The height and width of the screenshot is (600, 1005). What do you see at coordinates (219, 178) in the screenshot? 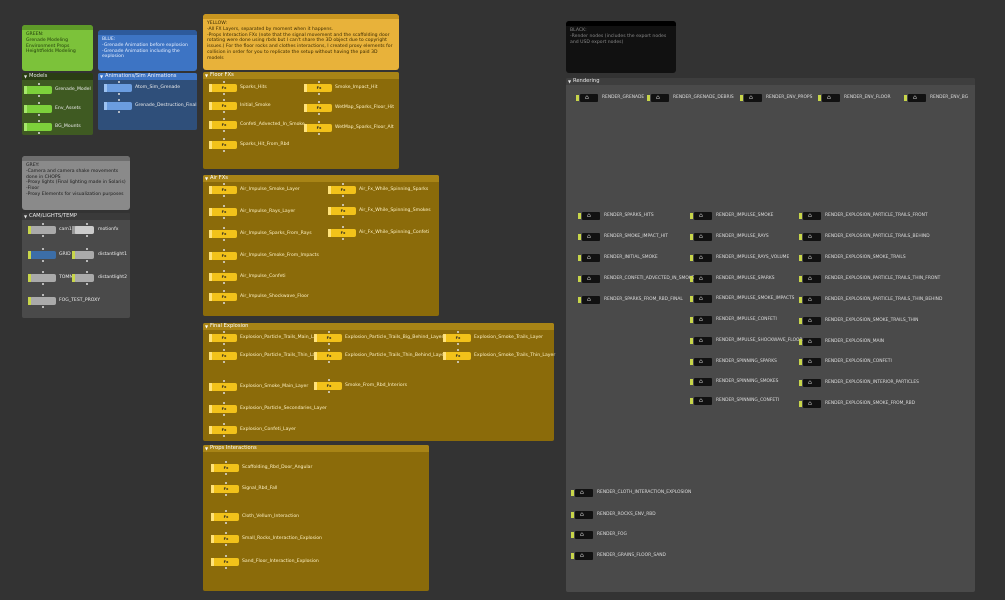
I see `box-title: Air FXs` at bounding box center [219, 178].